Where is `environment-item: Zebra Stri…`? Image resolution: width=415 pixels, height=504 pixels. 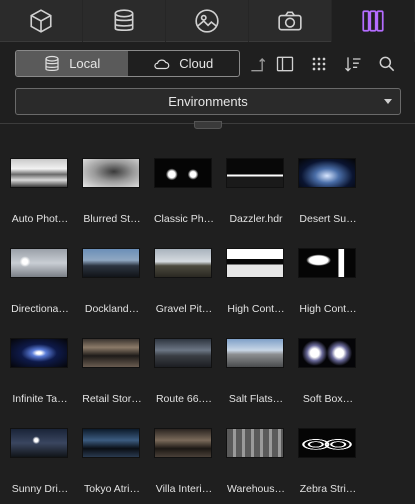 environment-item: Zebra Stri… is located at coordinates (334, 466).